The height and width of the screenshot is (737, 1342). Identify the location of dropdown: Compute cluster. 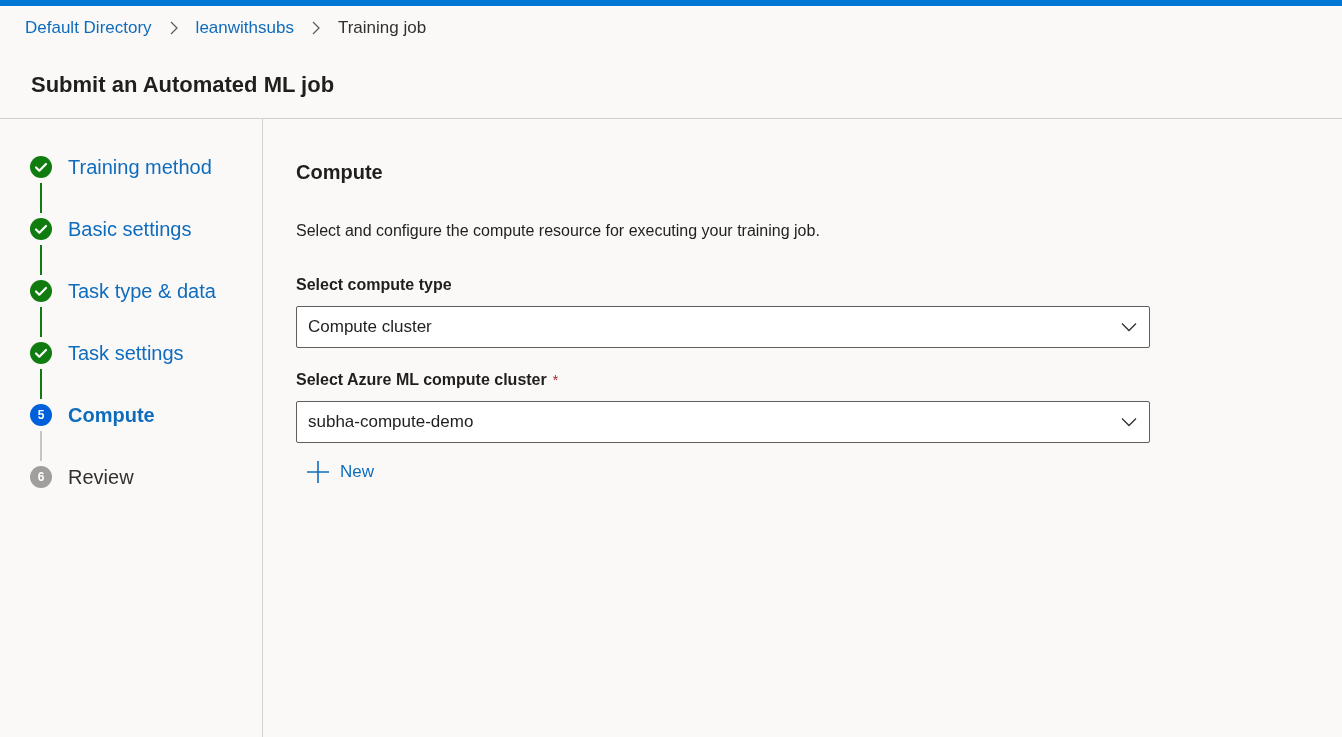
(723, 327).